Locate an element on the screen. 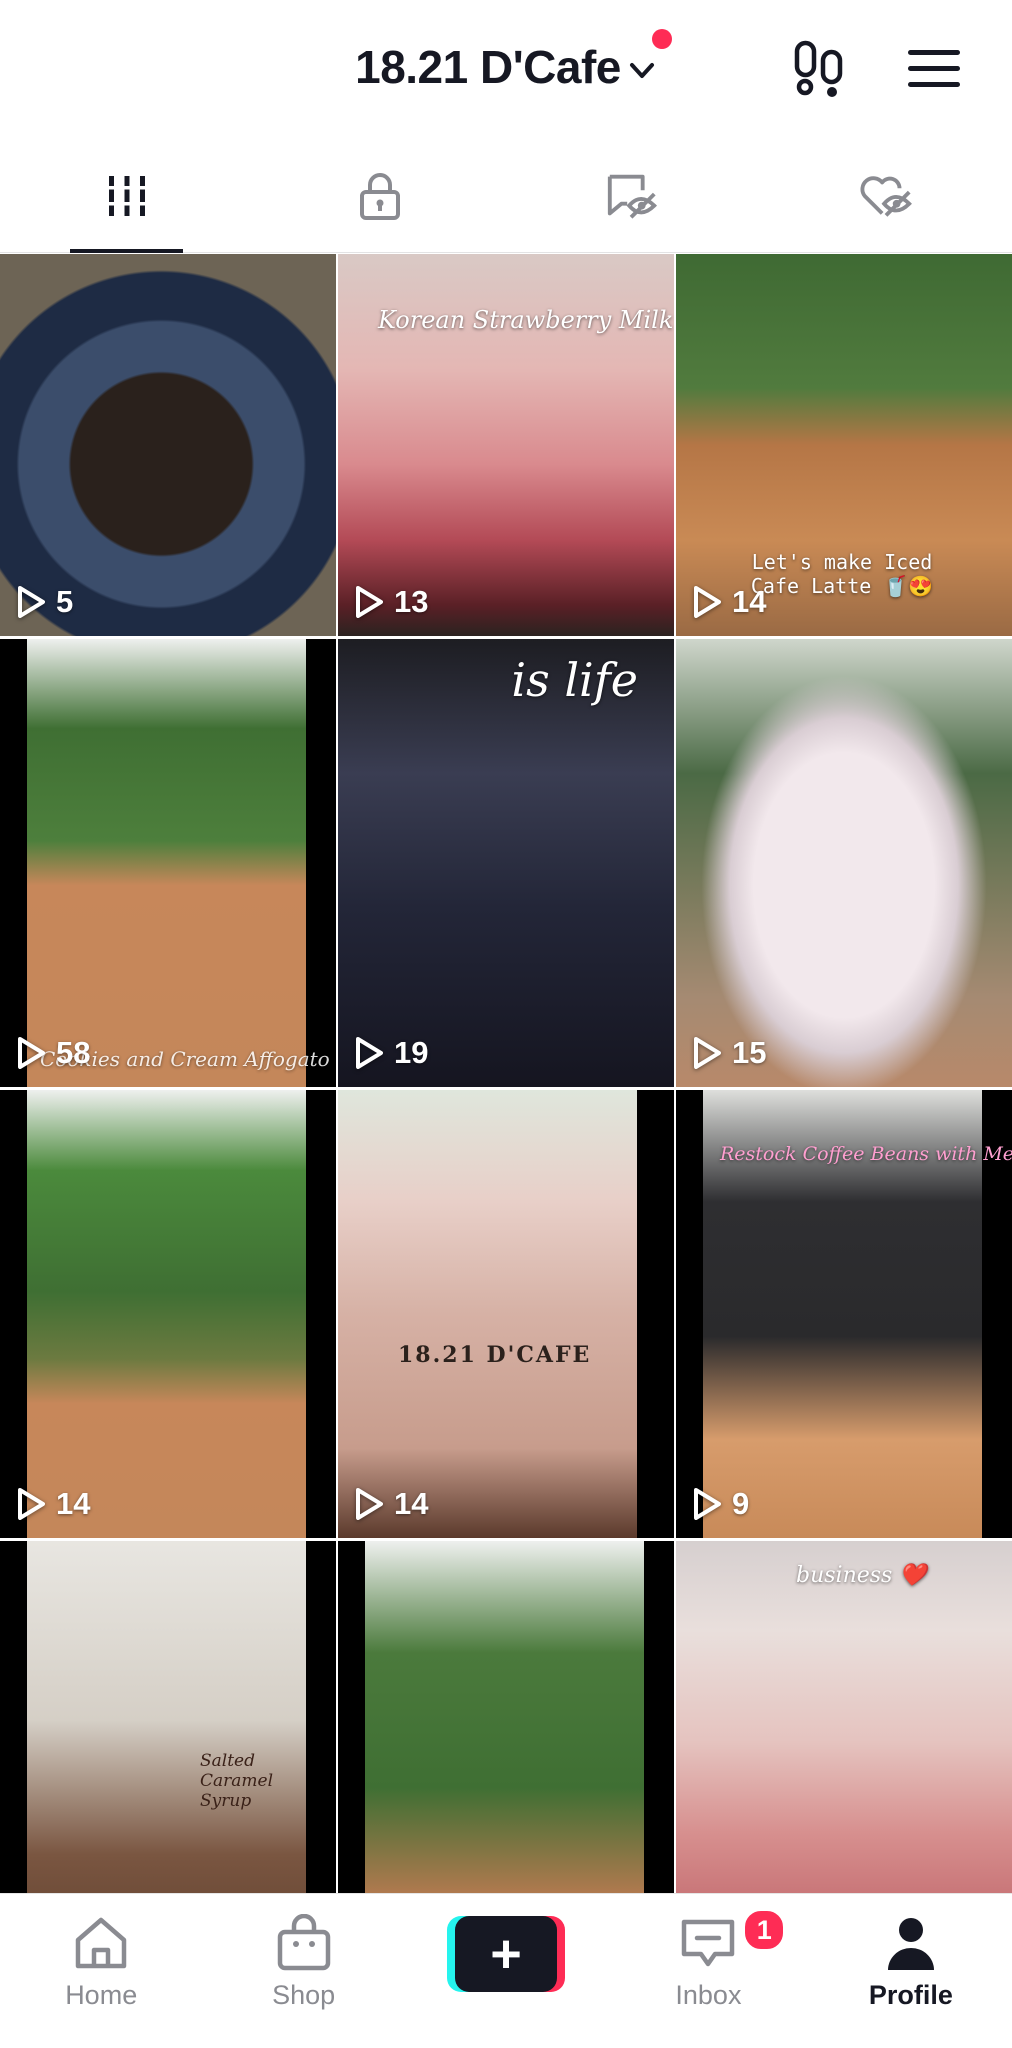  lock-icon is located at coordinates (379, 196).